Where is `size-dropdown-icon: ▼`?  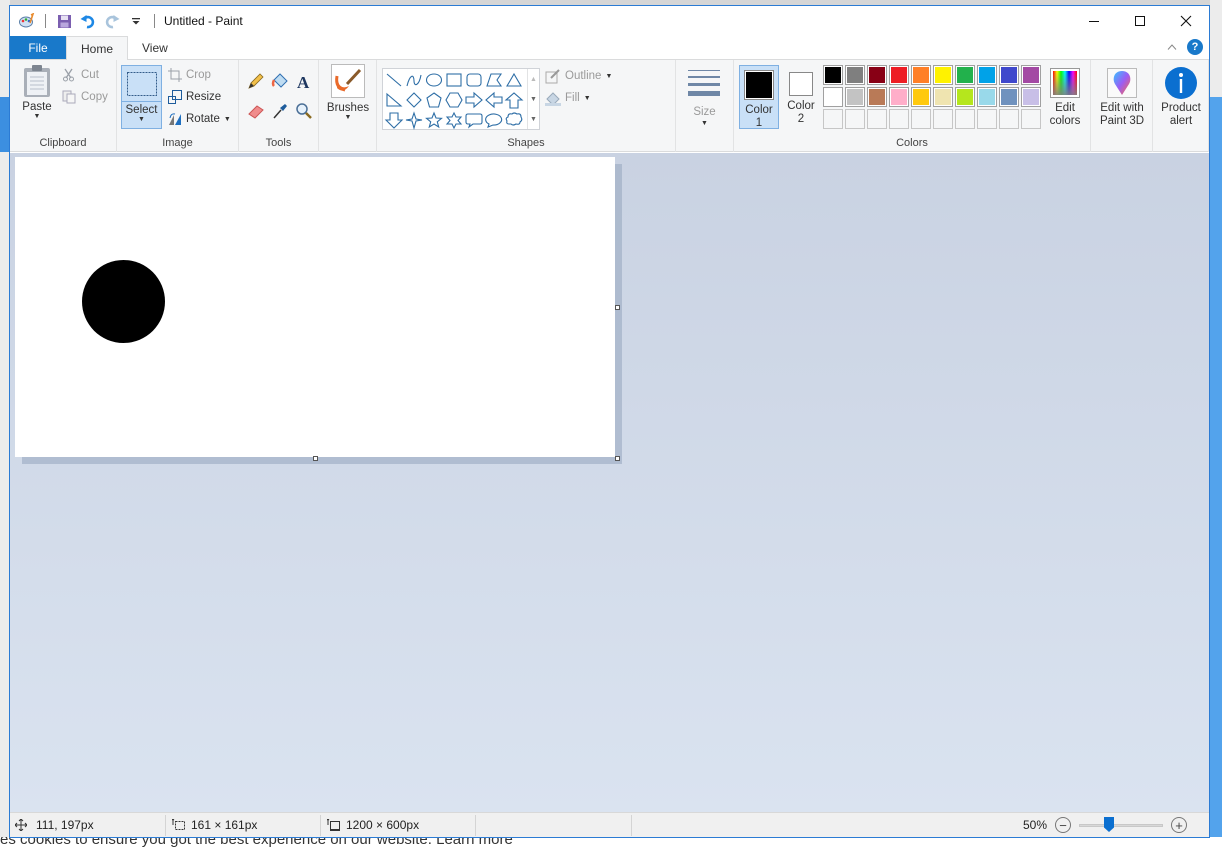 size-dropdown-icon: ▼ is located at coordinates (704, 123).